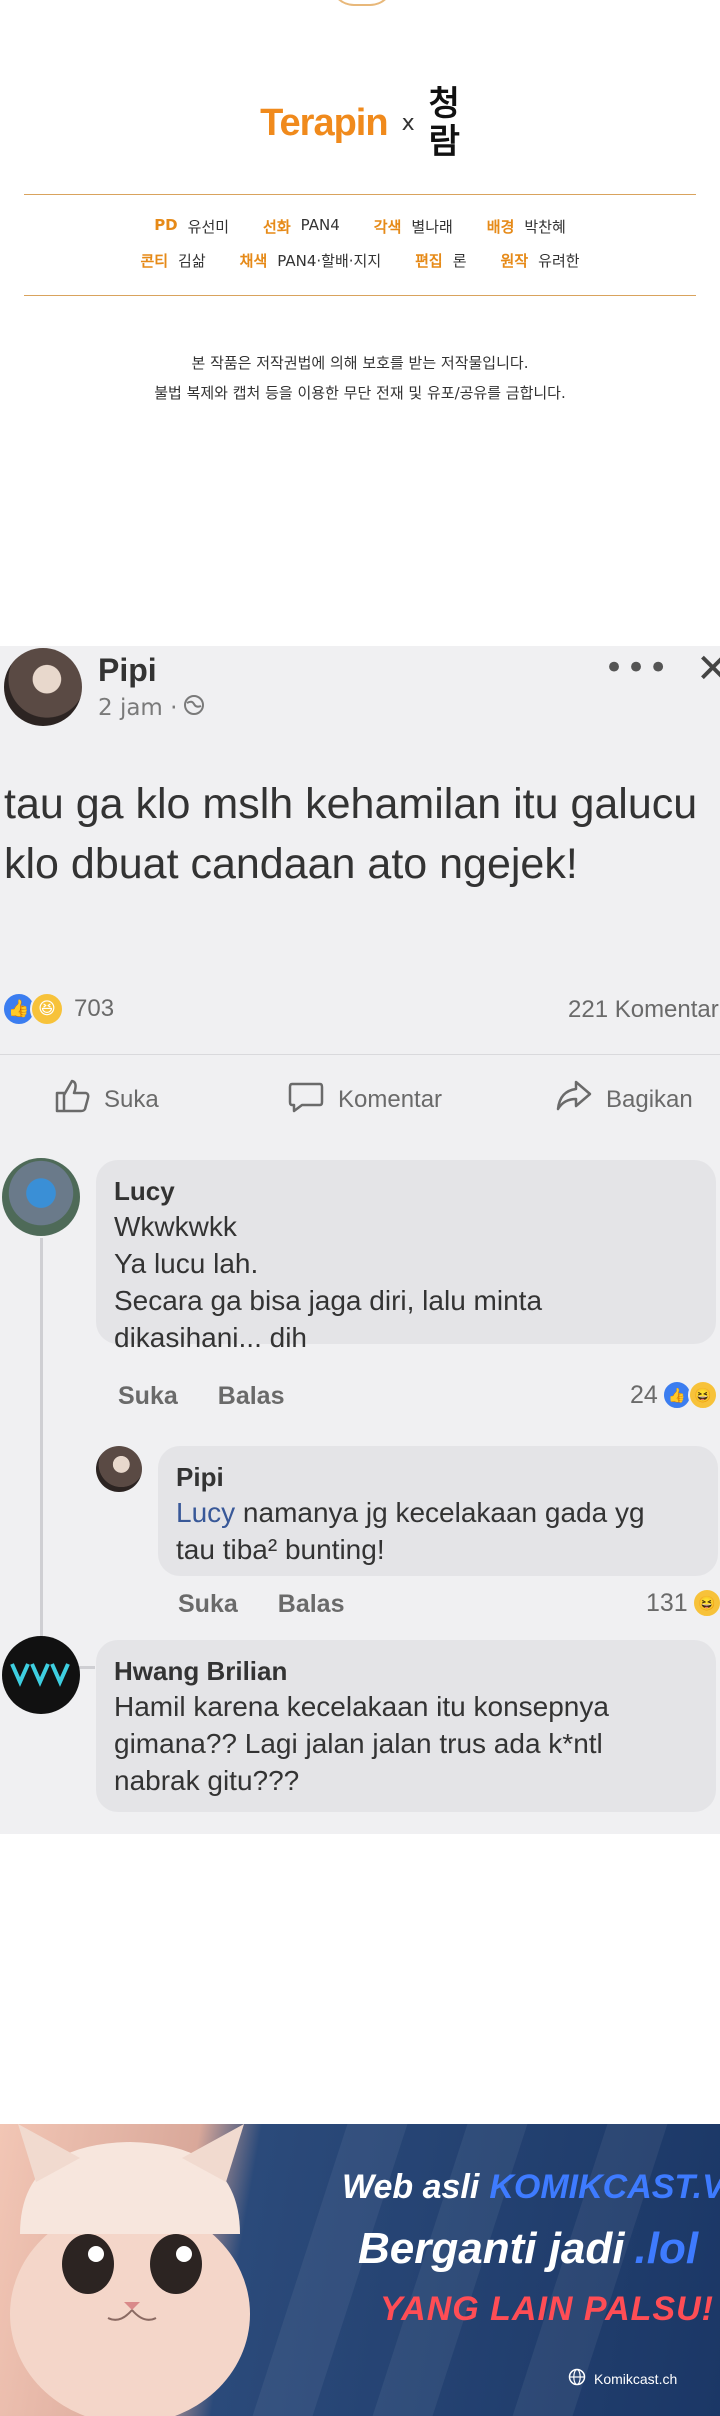 Image resolution: width=720 pixels, height=2416 pixels. What do you see at coordinates (310, 261) in the screenshot?
I see `credit-coloring: 채색 PAN4·할배·지지` at bounding box center [310, 261].